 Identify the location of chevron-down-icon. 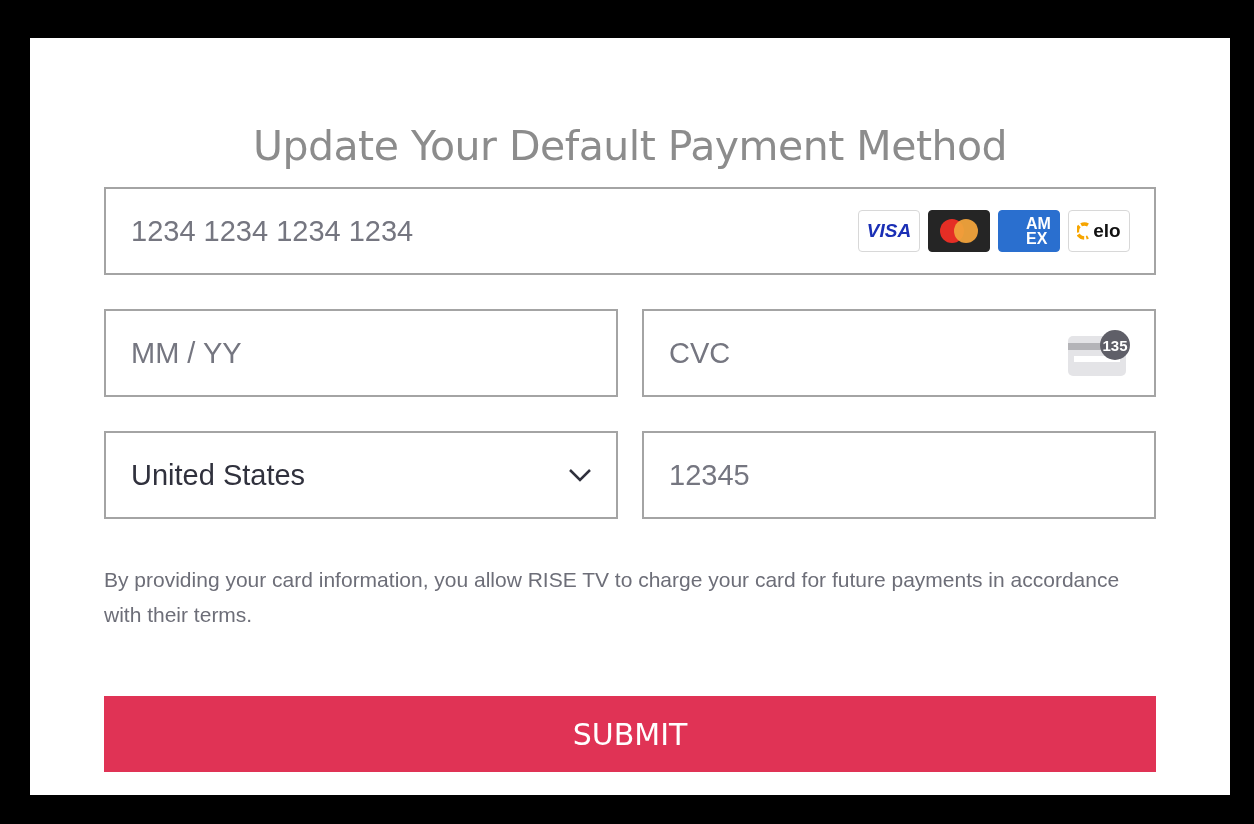
(580, 475).